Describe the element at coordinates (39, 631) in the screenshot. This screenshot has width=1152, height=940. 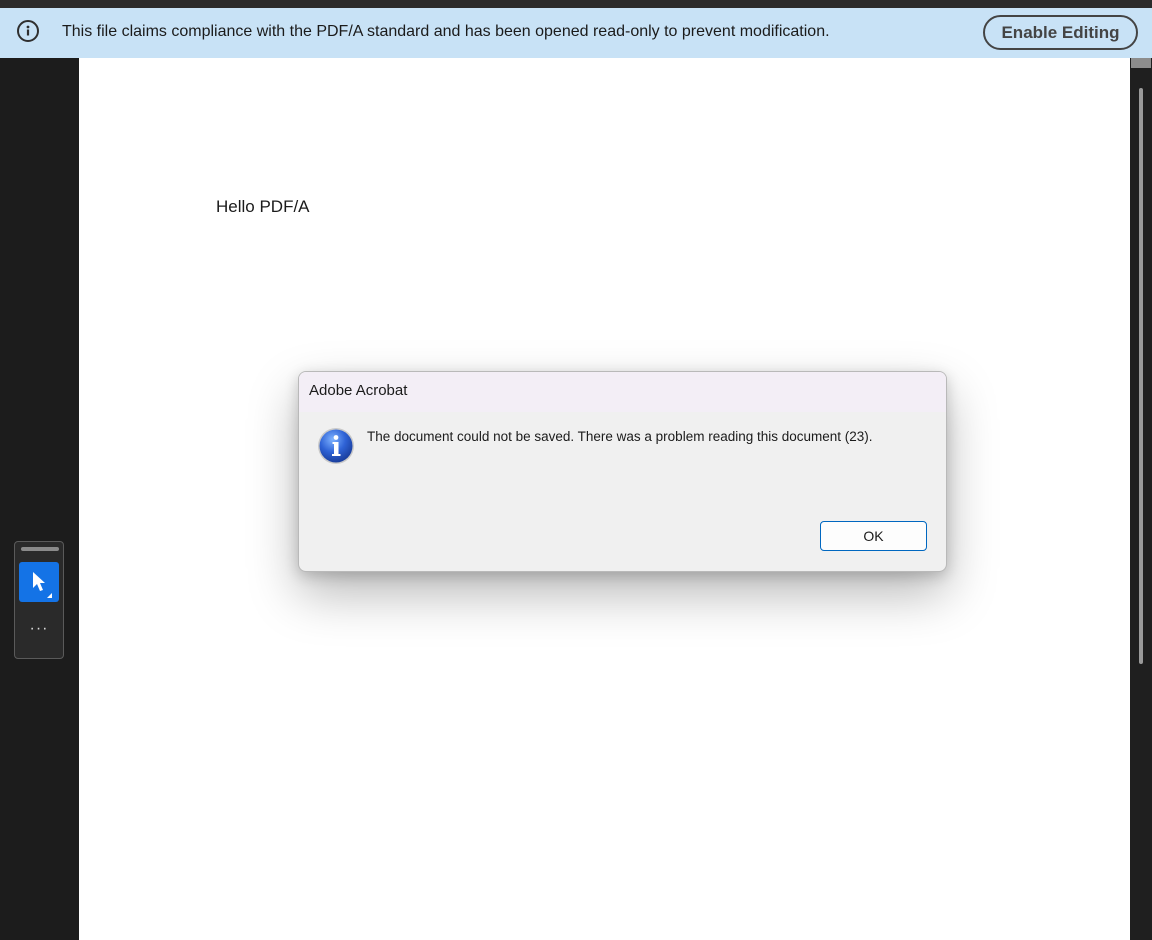
I see `more-tools-button: ···` at that location.